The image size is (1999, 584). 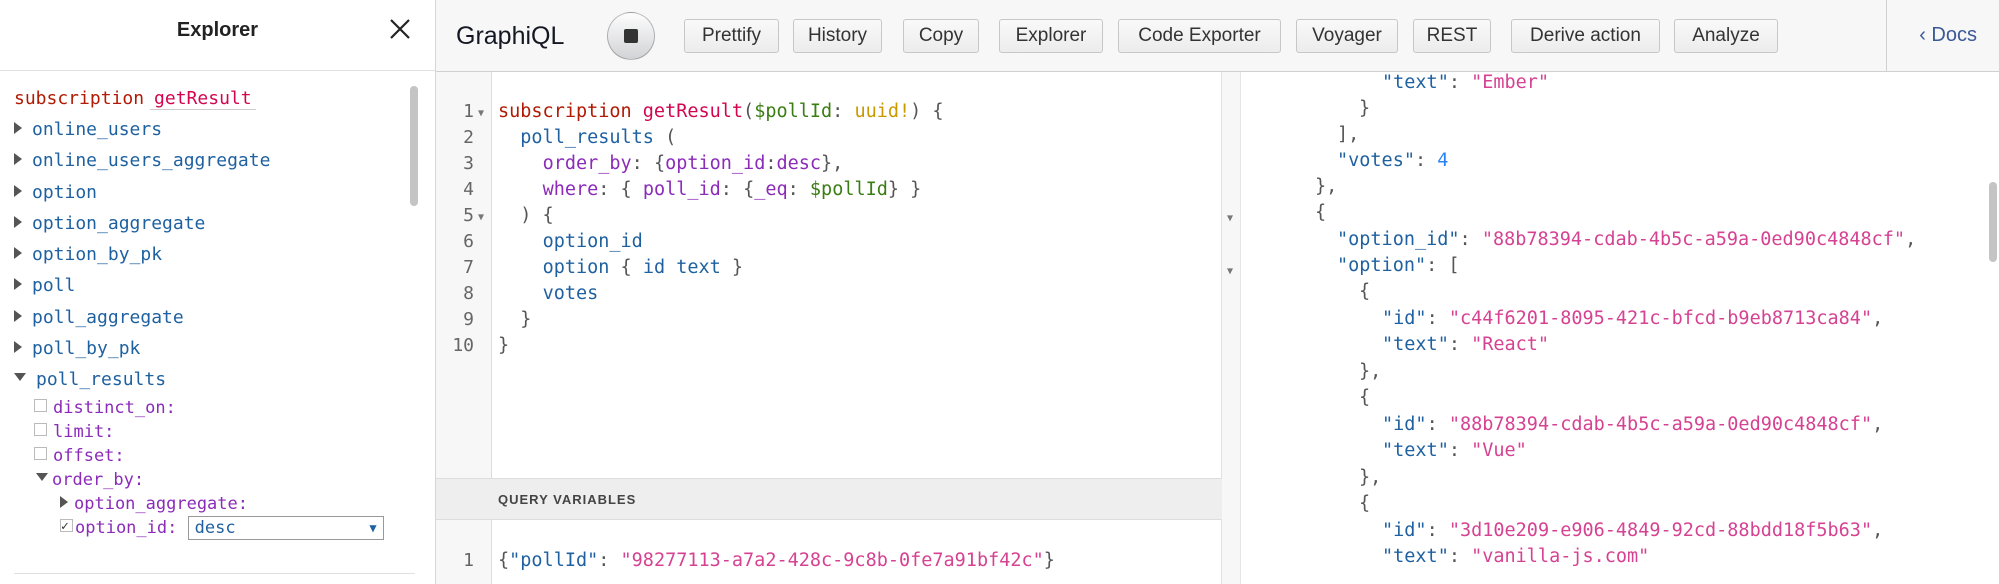 What do you see at coordinates (468, 137) in the screenshot?
I see `line-number: 2` at bounding box center [468, 137].